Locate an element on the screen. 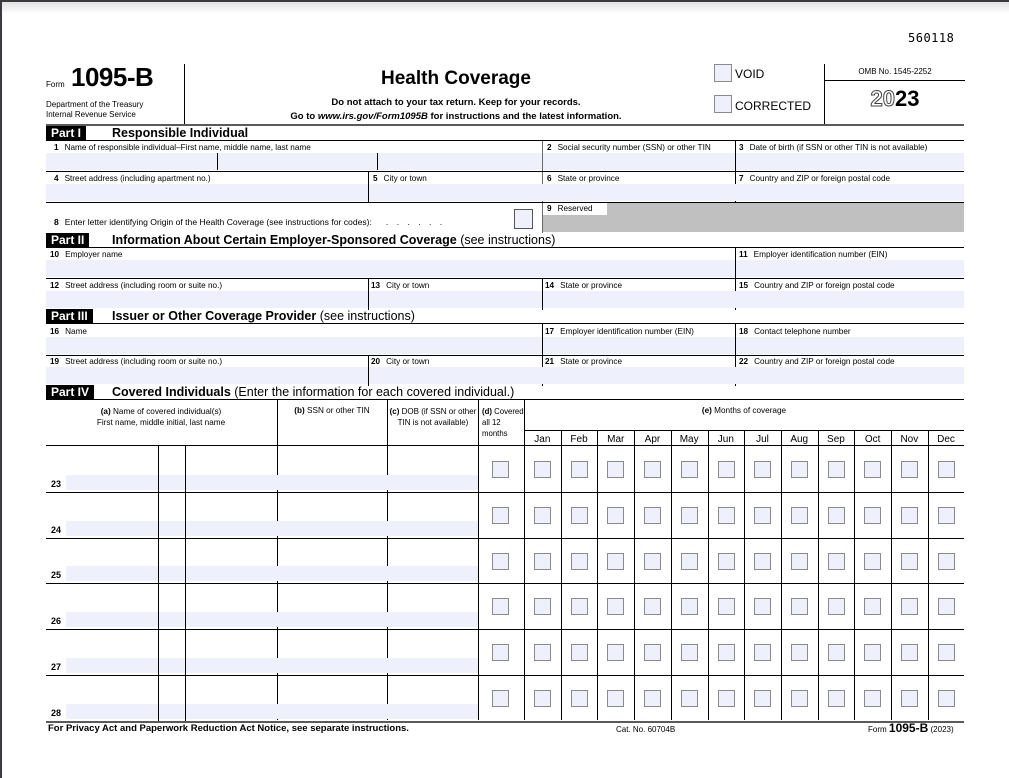 This screenshot has width=1009, height=778. field22-zip-input is located at coordinates (850, 375).